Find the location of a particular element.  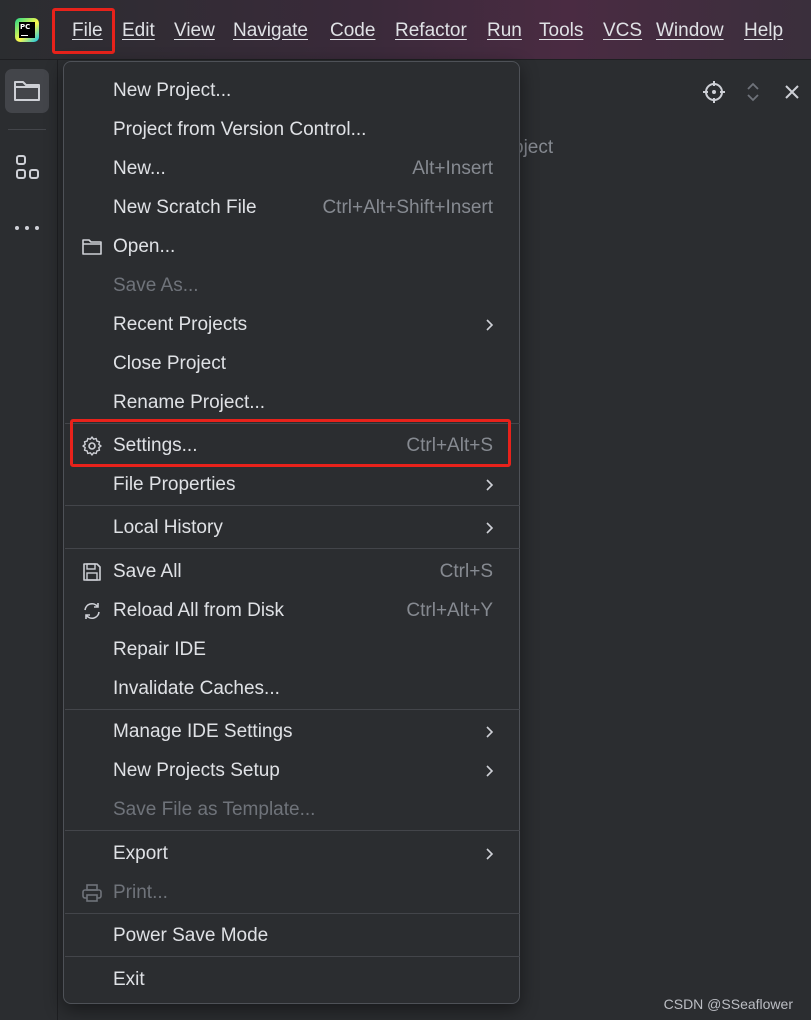

menu-item-save-all: Save All Ctrl+S is located at coordinates (291, 571).